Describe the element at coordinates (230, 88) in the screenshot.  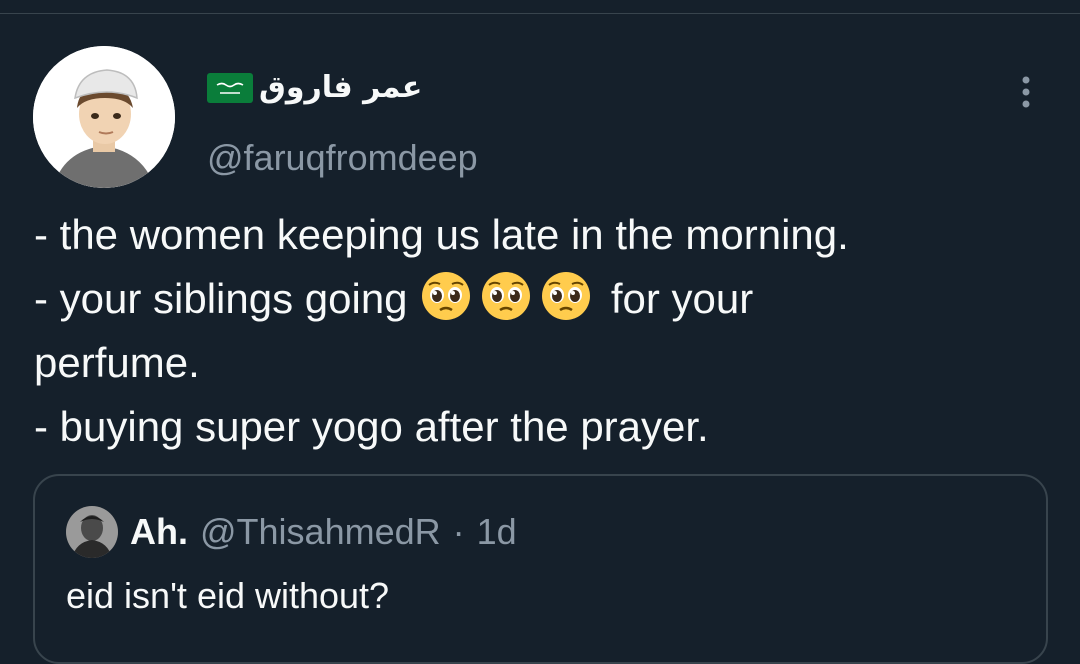
I see `saudi-flag-icon` at that location.